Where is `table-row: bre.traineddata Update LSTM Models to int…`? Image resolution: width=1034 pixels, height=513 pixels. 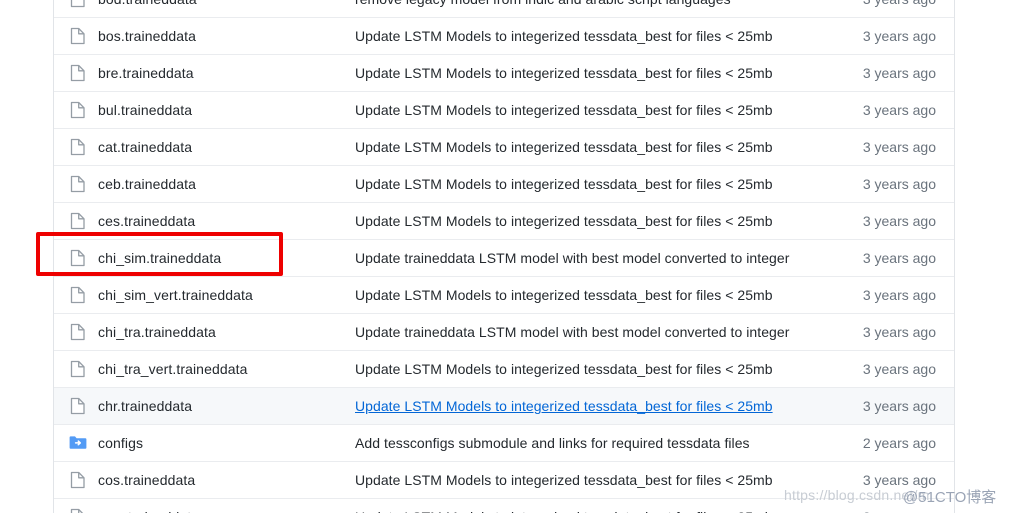 table-row: bre.traineddata Update LSTM Models to int… is located at coordinates (504, 72).